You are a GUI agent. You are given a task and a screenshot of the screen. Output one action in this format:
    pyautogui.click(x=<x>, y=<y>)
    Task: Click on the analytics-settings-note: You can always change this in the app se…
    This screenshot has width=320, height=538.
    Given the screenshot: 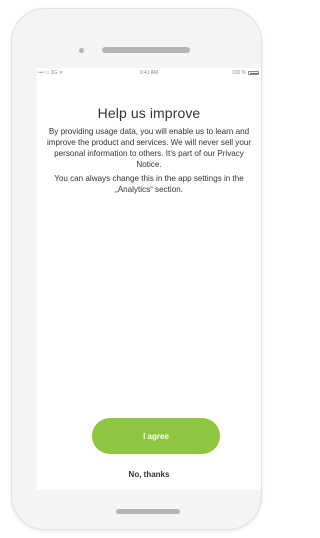 What is the action you would take?
    pyautogui.click(x=149, y=184)
    